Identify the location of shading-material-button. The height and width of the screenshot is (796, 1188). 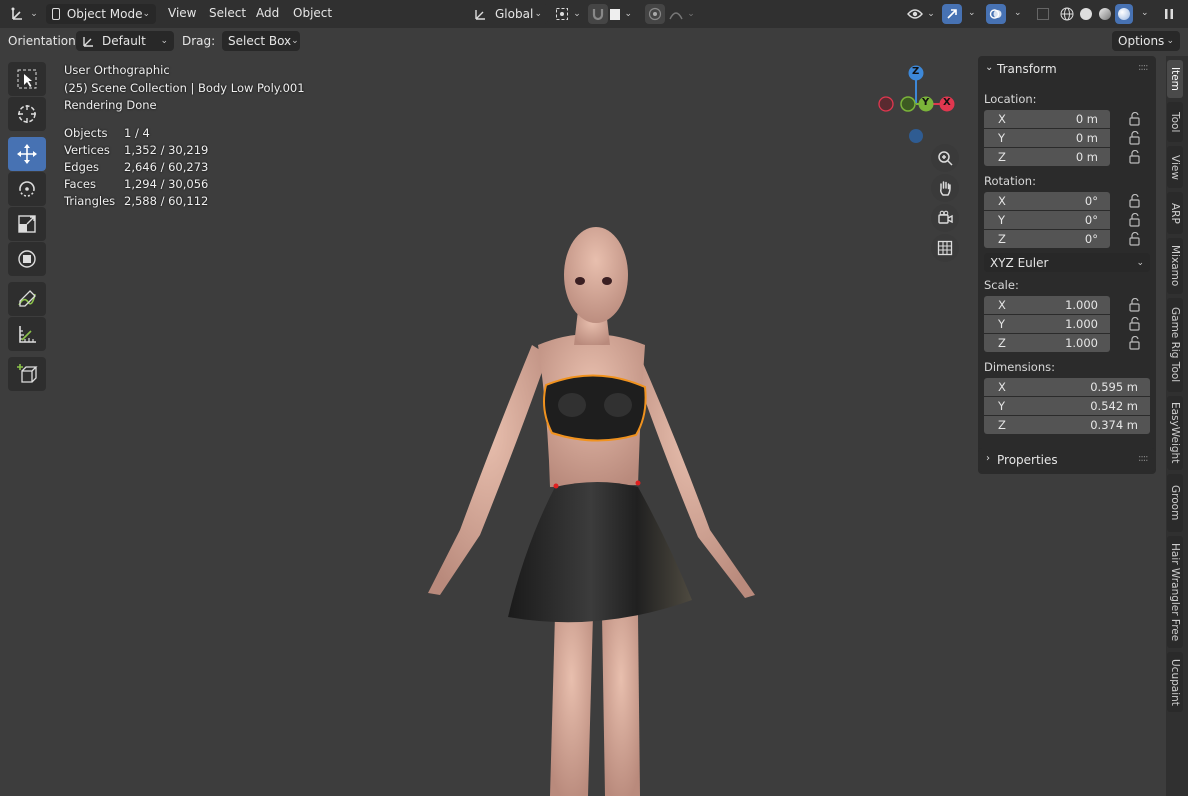
(1105, 14).